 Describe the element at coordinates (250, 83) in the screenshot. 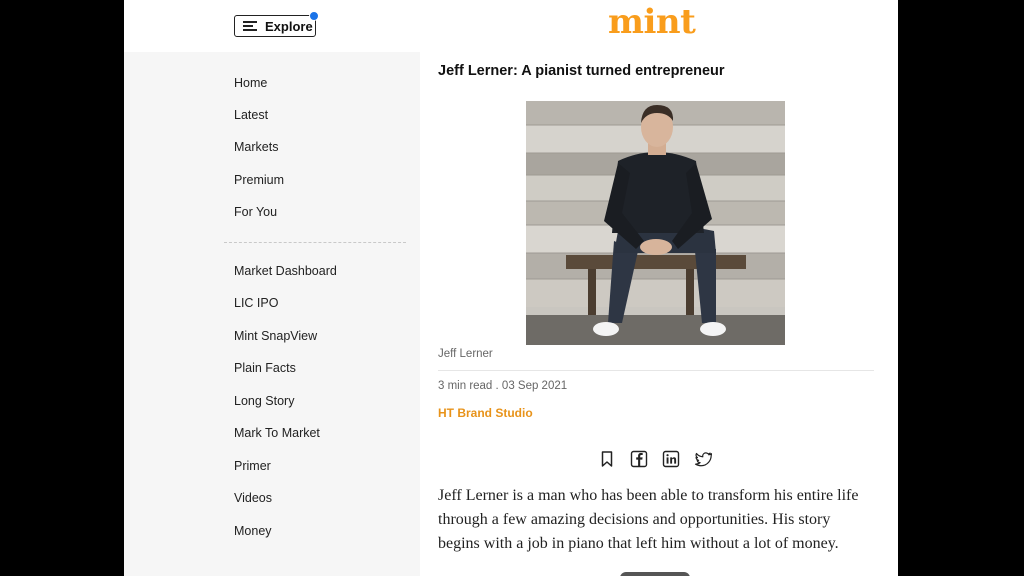

I see `sidebar-item-home: Home` at that location.